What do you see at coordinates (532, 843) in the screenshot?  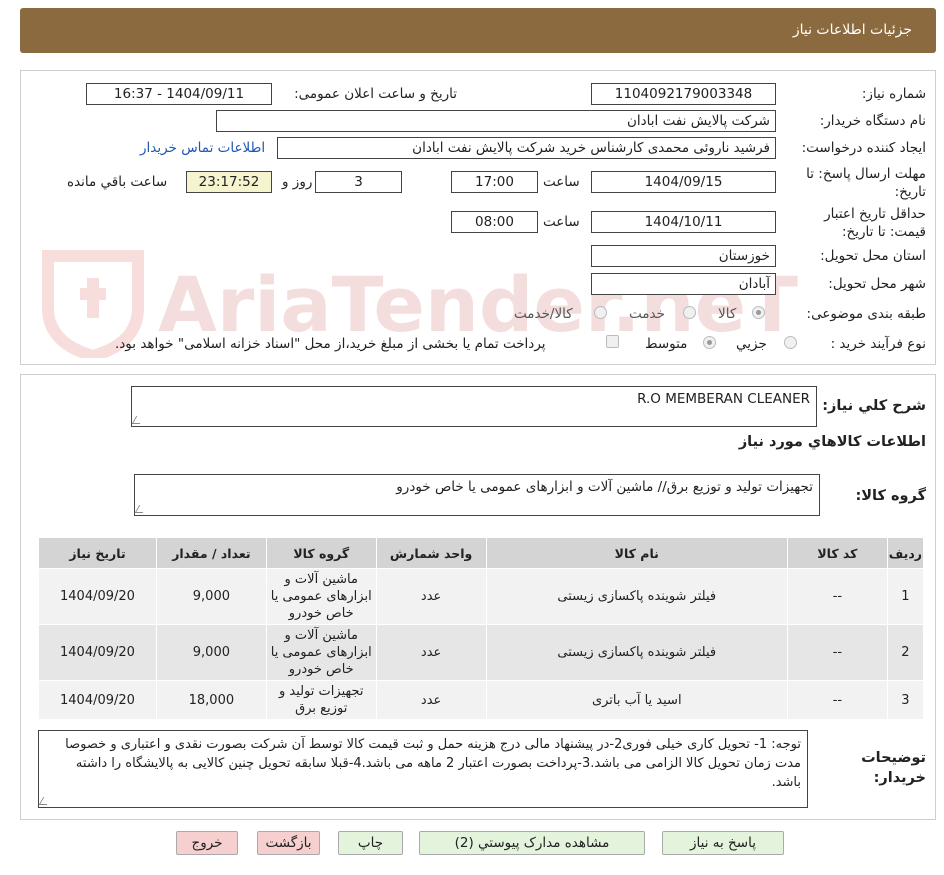 I see `view-attachments-button: مشاهده مدارک پیوستي (2)` at bounding box center [532, 843].